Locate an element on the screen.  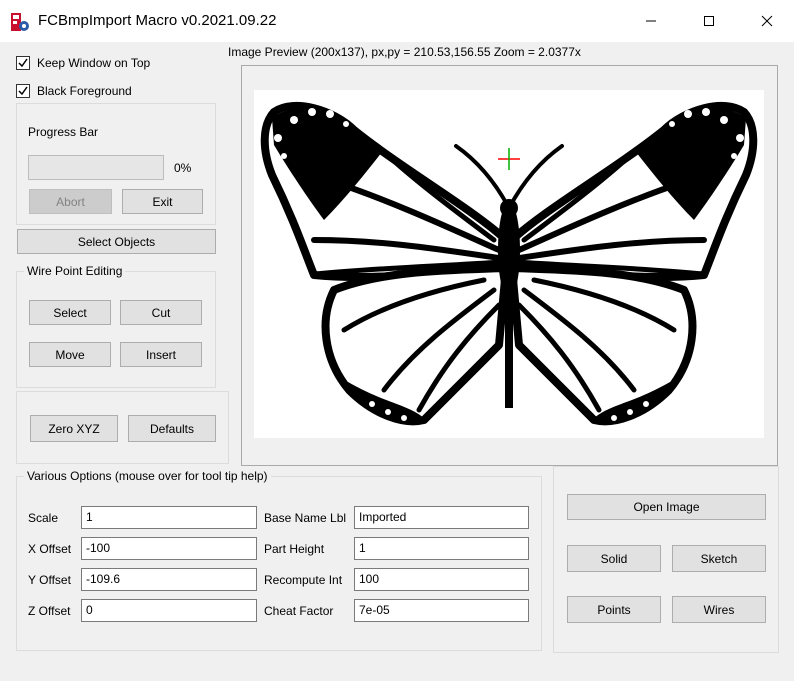
maximize-button is located at coordinates (709, 21).